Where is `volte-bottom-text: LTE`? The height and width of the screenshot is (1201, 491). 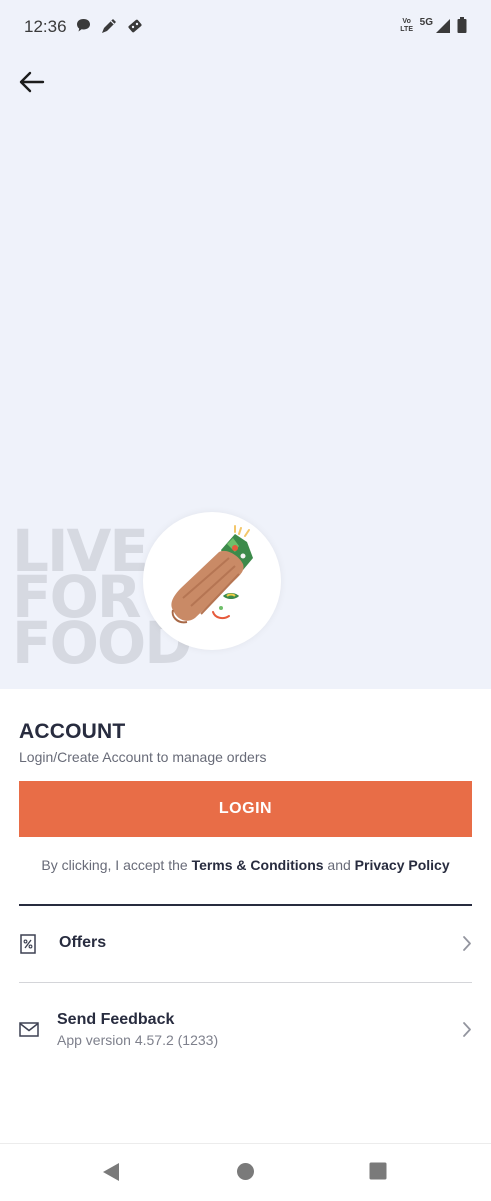
volte-bottom-text: LTE is located at coordinates (406, 29).